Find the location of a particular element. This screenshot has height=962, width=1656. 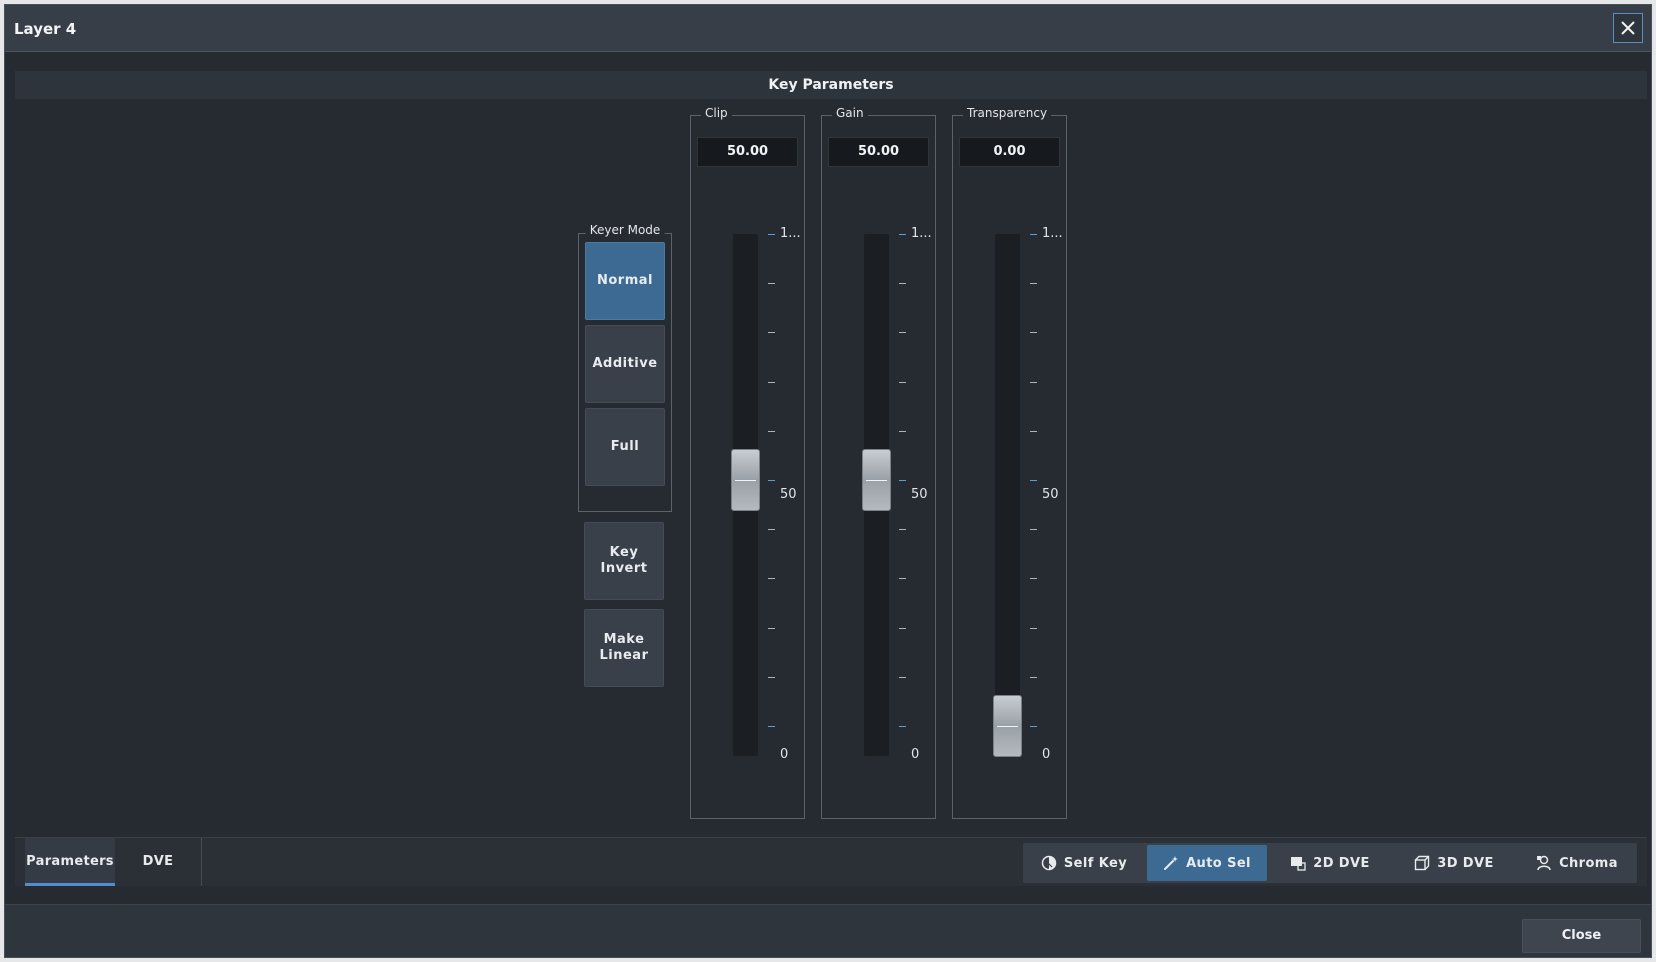

chroma-icon is located at coordinates (1544, 863).